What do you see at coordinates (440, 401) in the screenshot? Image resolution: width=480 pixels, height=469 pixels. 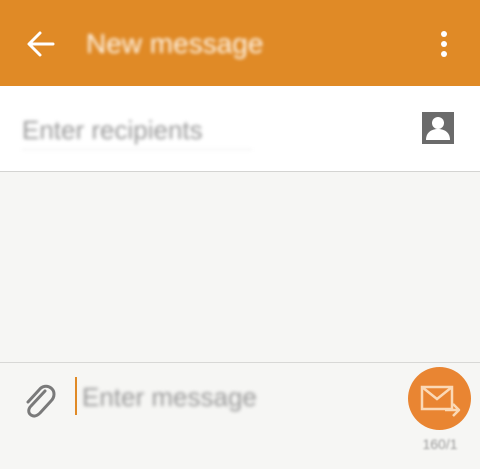 I see `send-message-icon` at bounding box center [440, 401].